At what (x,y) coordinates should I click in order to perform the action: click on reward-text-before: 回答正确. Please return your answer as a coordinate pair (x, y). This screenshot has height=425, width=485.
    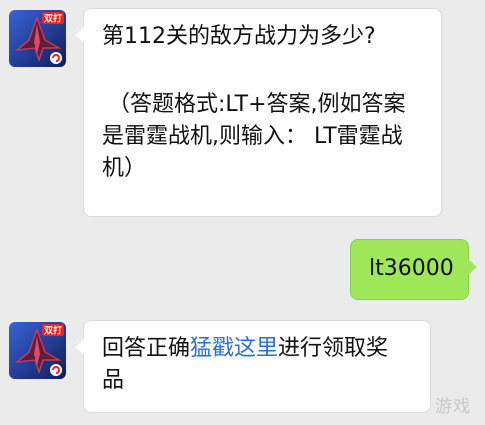
    Looking at the image, I should click on (146, 348).